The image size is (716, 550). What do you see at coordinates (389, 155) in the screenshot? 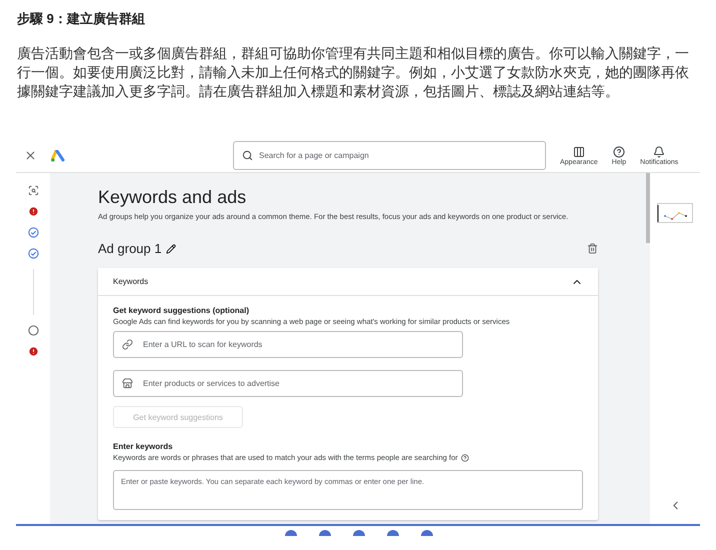
I see `search-field: Search for a page or campaign` at bounding box center [389, 155].